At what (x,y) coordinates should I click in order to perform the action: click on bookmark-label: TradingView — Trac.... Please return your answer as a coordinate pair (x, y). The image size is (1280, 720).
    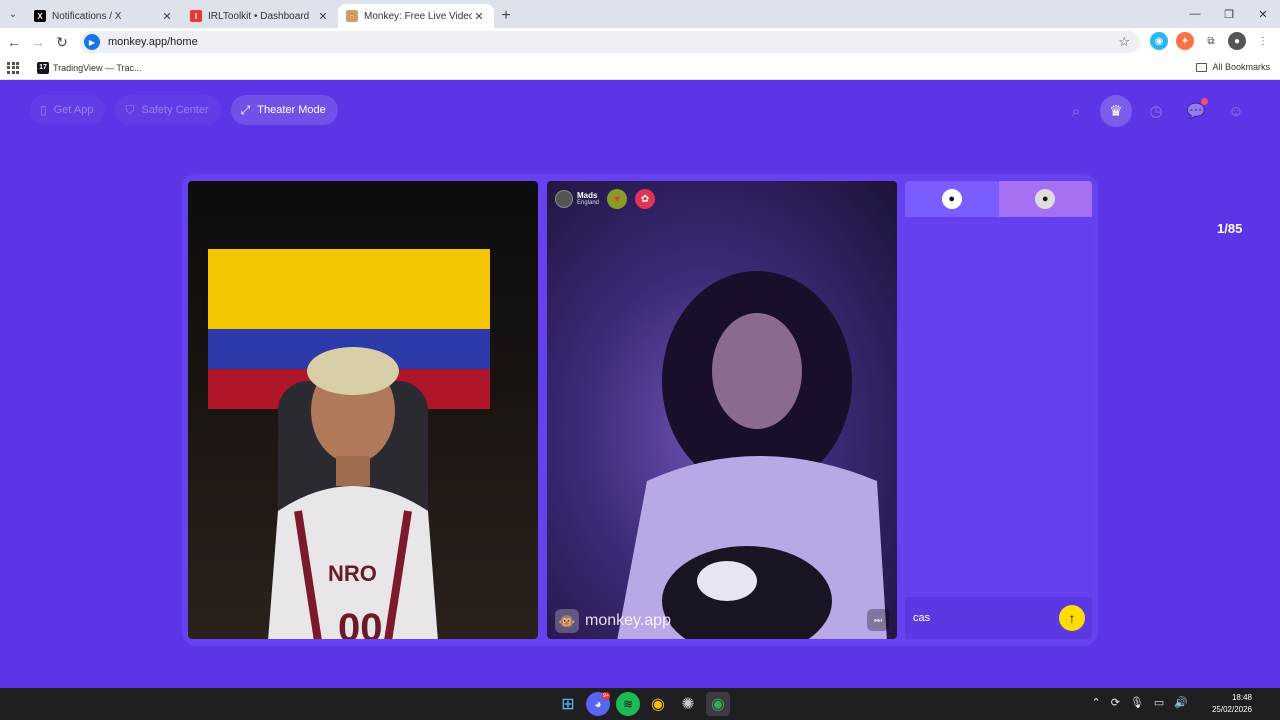
    Looking at the image, I should click on (97, 67).